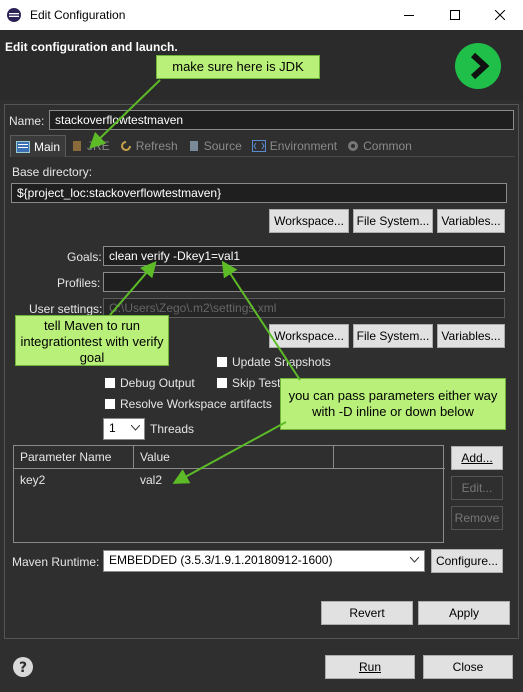 The image size is (523, 692). I want to click on minimize-icon, so click(409, 15).